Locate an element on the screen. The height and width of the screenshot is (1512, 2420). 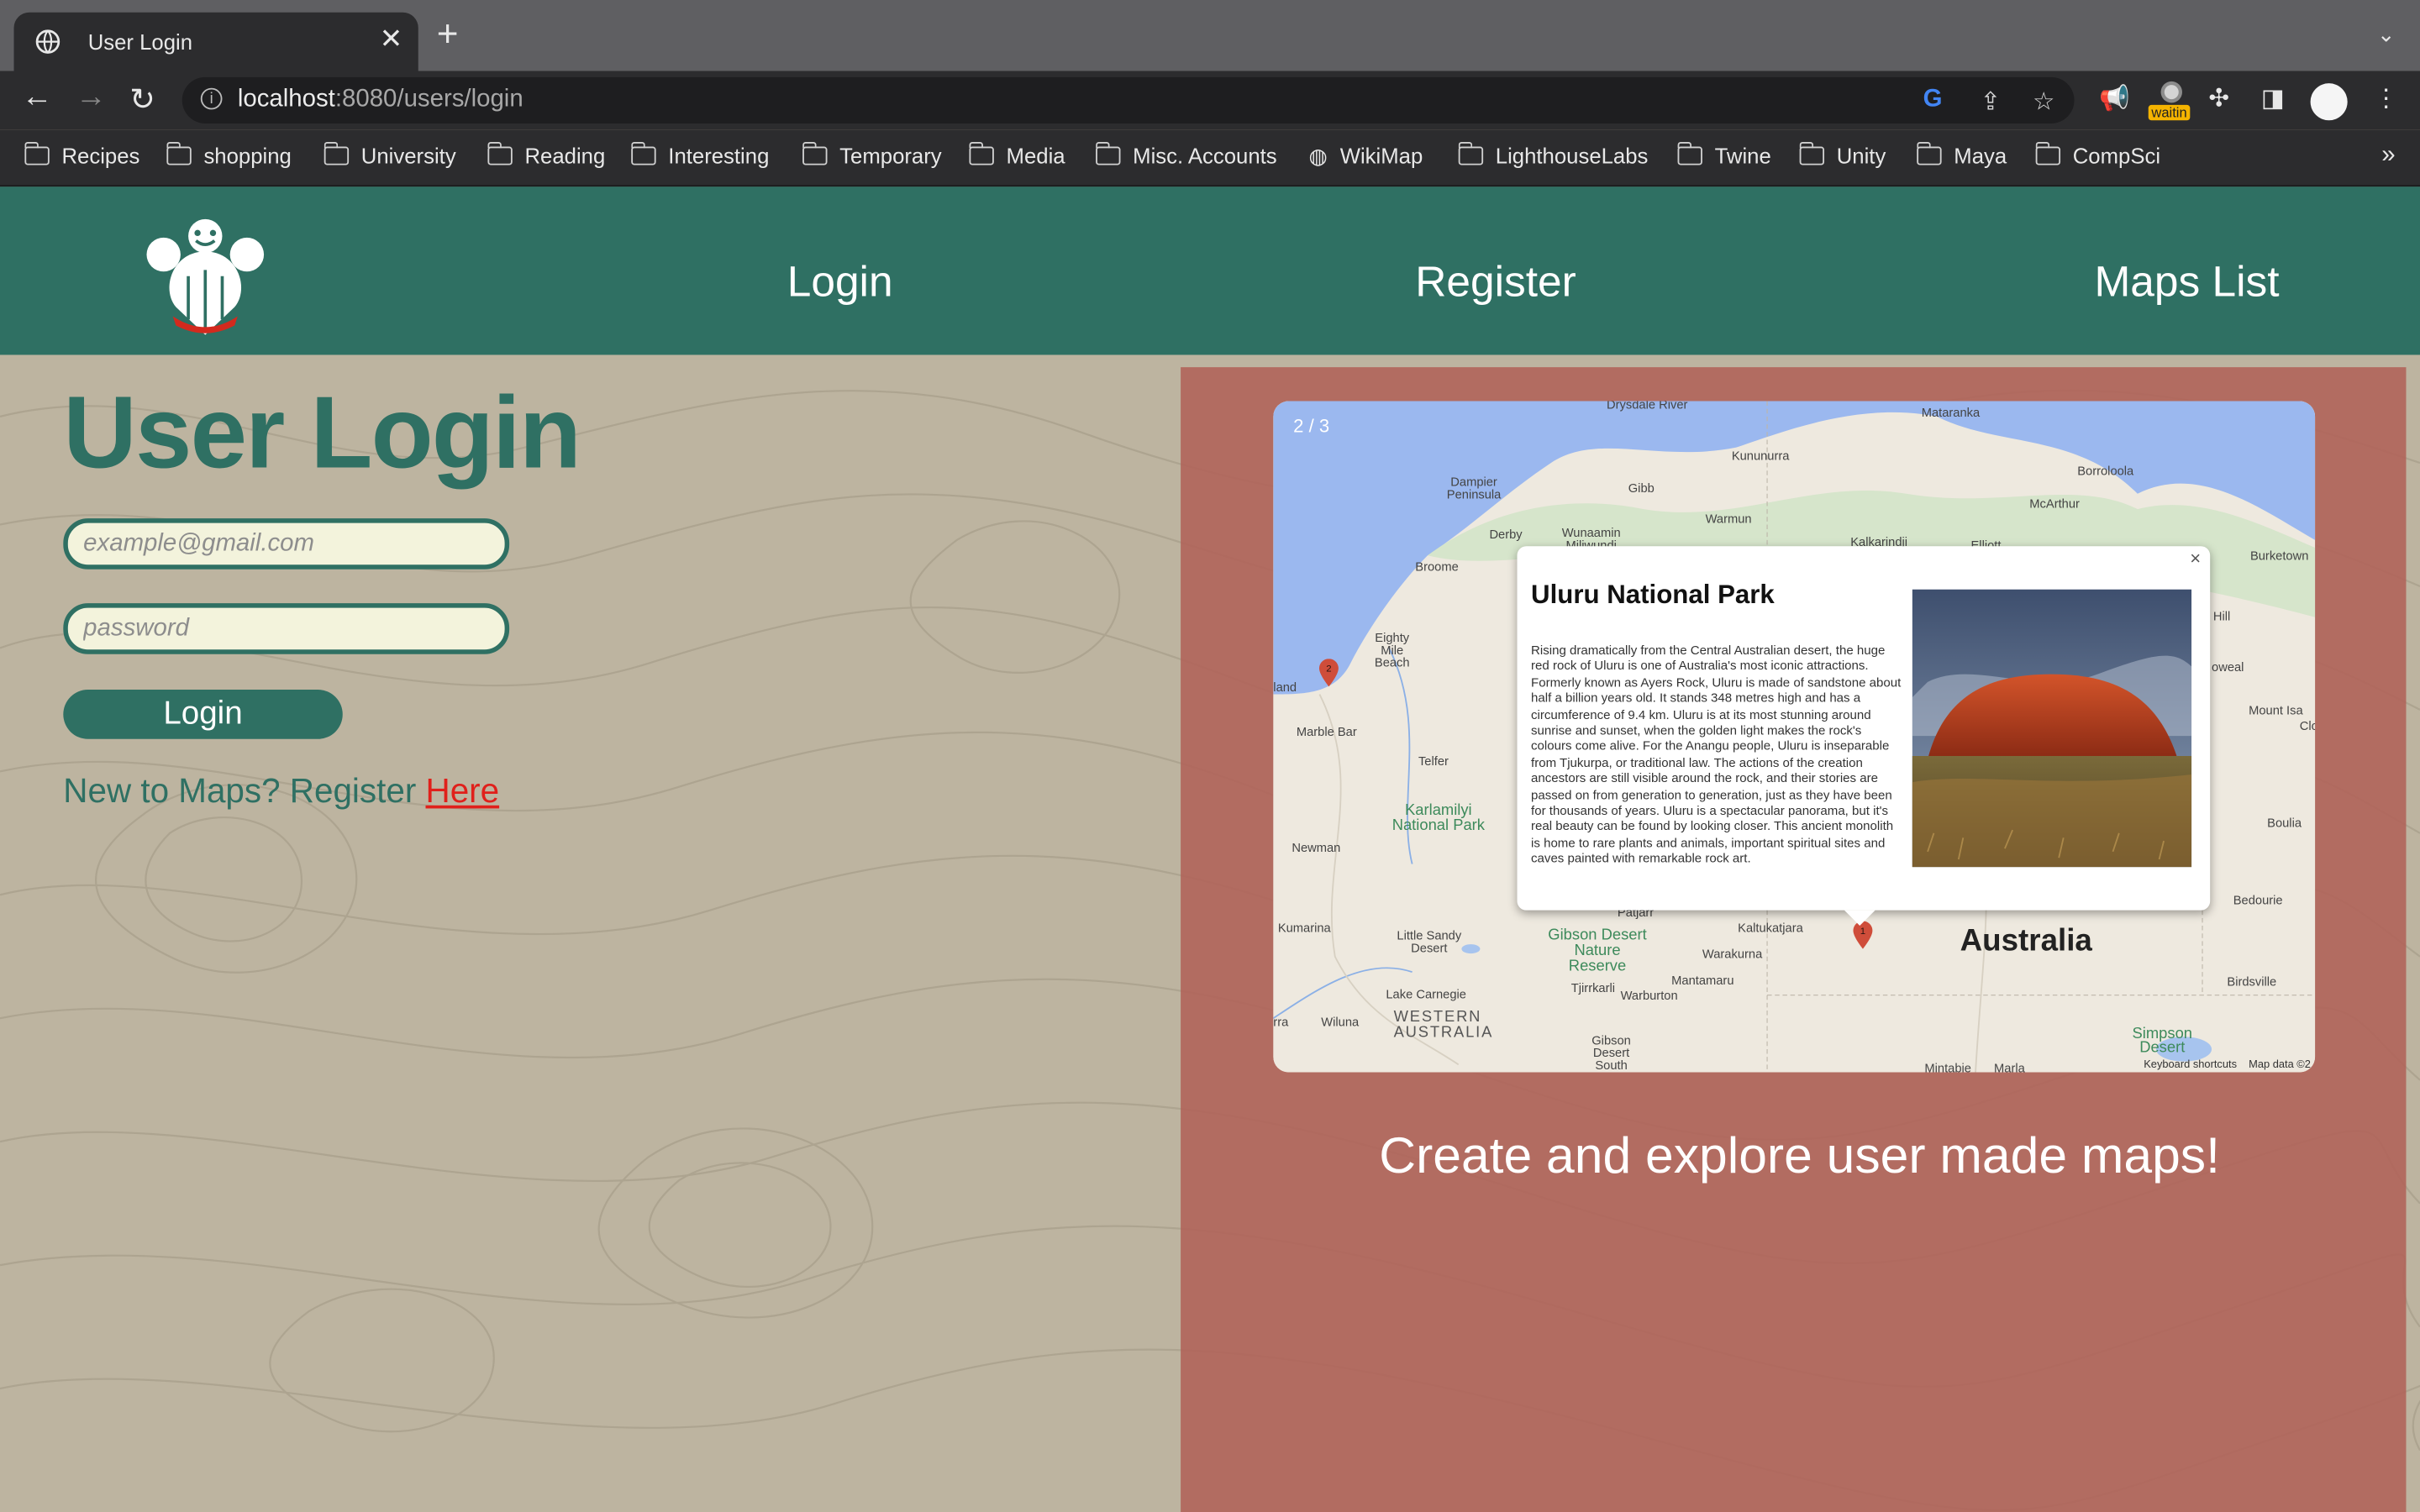
bookmark-item: Twine is located at coordinates (1724, 154).